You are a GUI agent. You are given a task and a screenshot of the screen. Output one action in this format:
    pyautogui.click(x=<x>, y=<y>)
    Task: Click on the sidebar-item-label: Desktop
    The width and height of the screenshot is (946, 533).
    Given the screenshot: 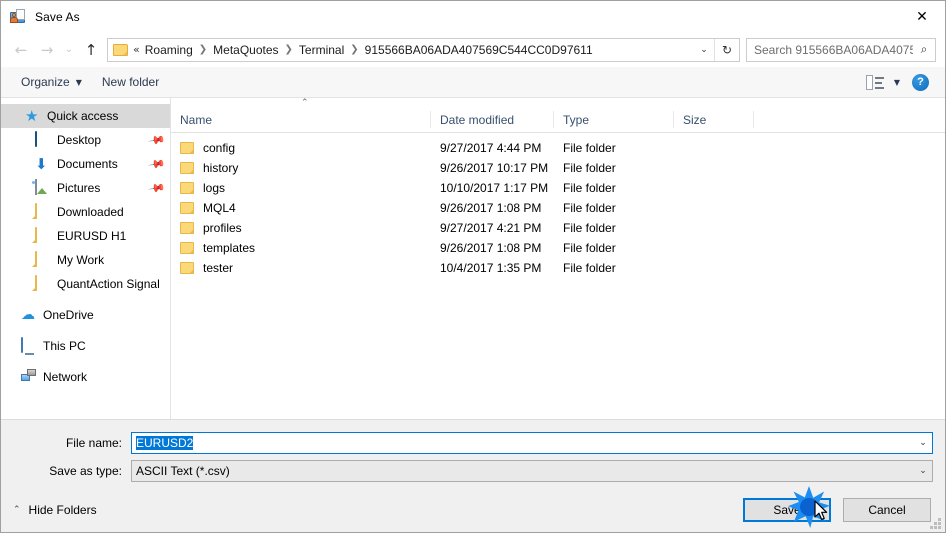 What is the action you would take?
    pyautogui.click(x=79, y=140)
    